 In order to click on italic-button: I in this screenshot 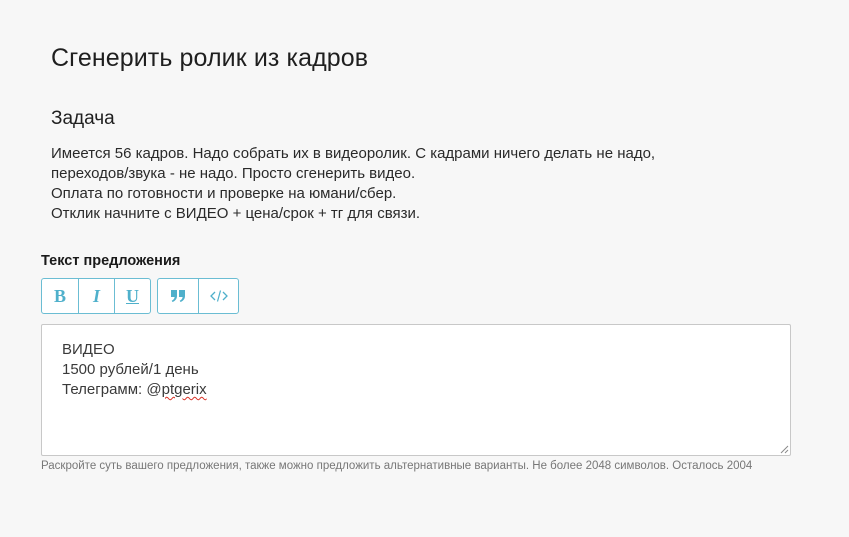, I will do `click(96, 296)`.